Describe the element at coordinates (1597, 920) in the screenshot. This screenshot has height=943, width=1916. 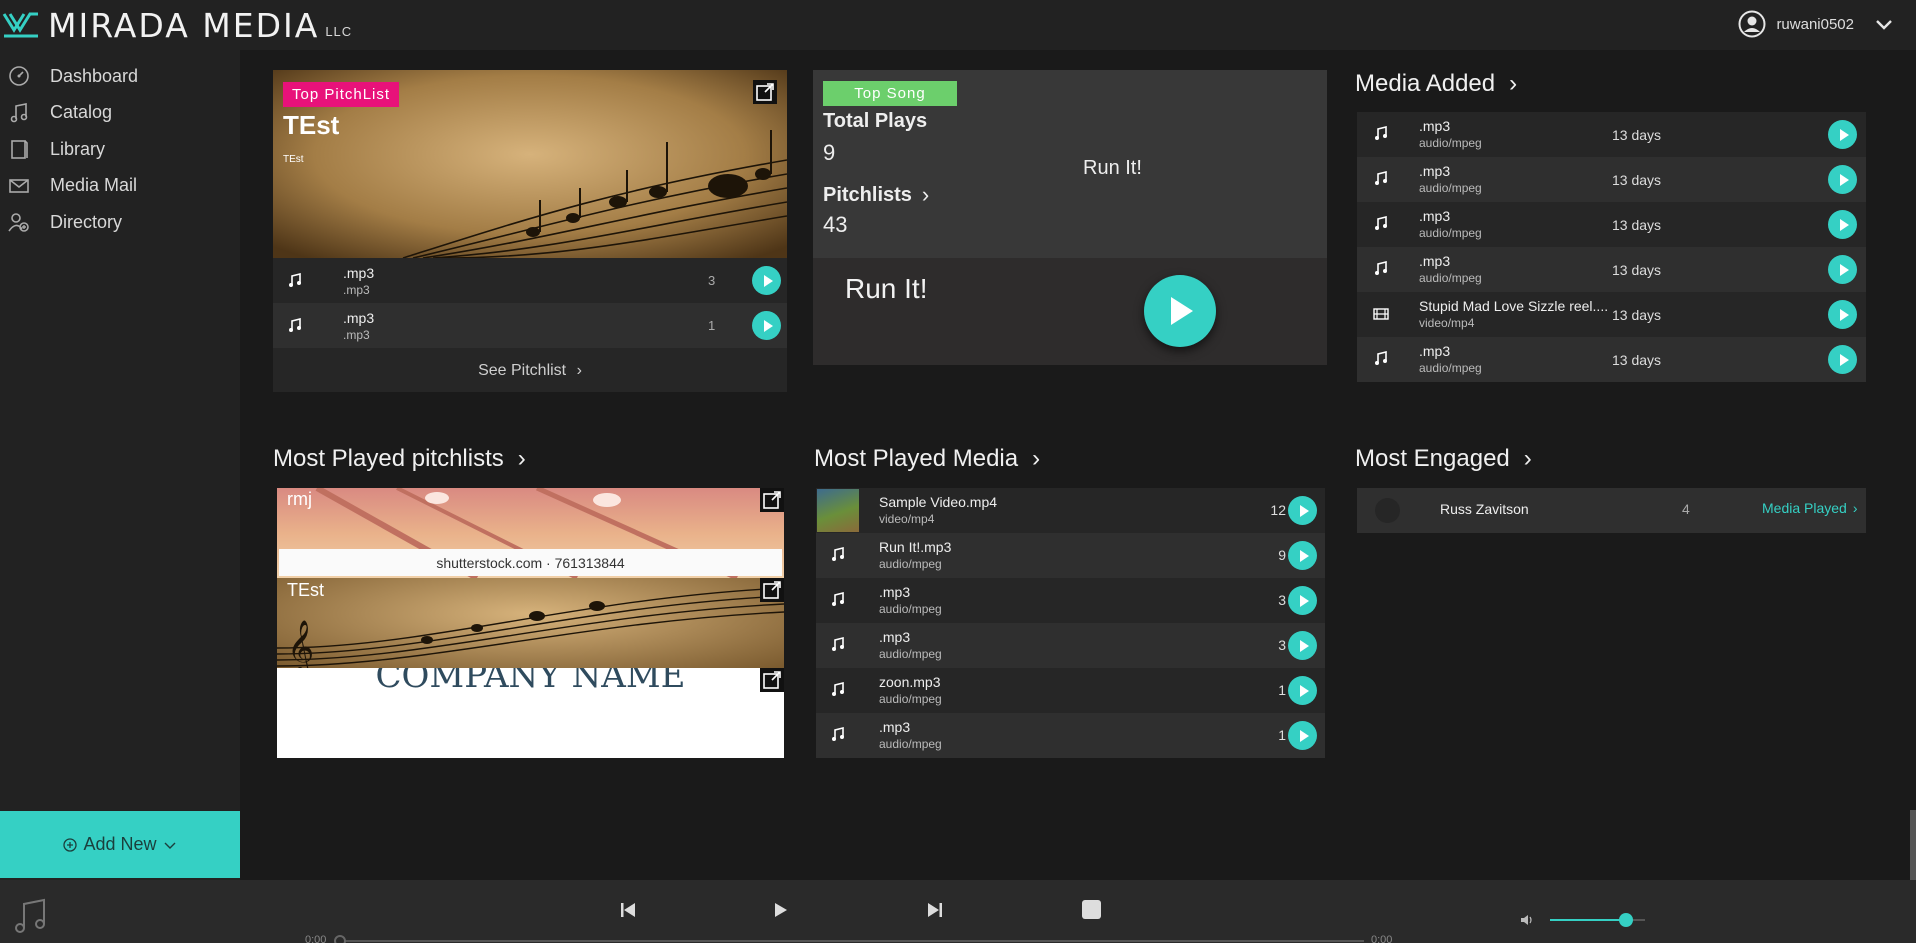
I see `volume-slider` at that location.